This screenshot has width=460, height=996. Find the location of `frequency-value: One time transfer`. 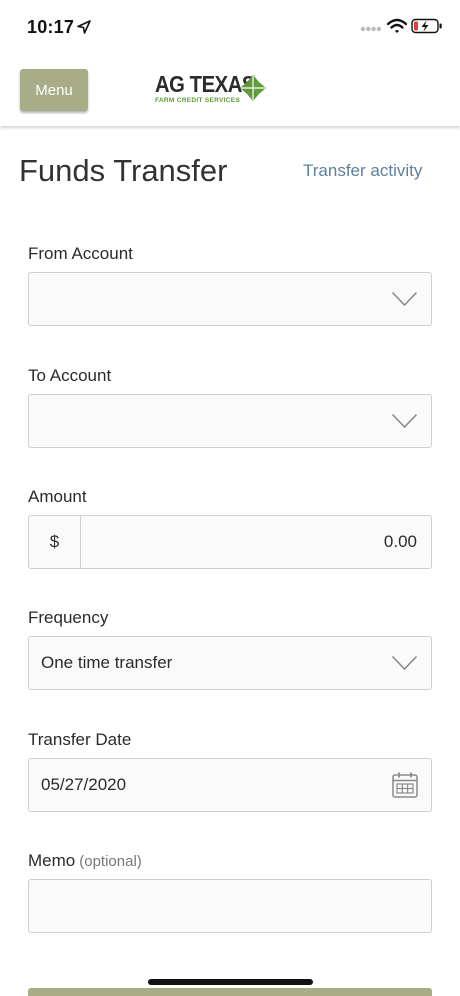

frequency-value: One time transfer is located at coordinates (107, 662).